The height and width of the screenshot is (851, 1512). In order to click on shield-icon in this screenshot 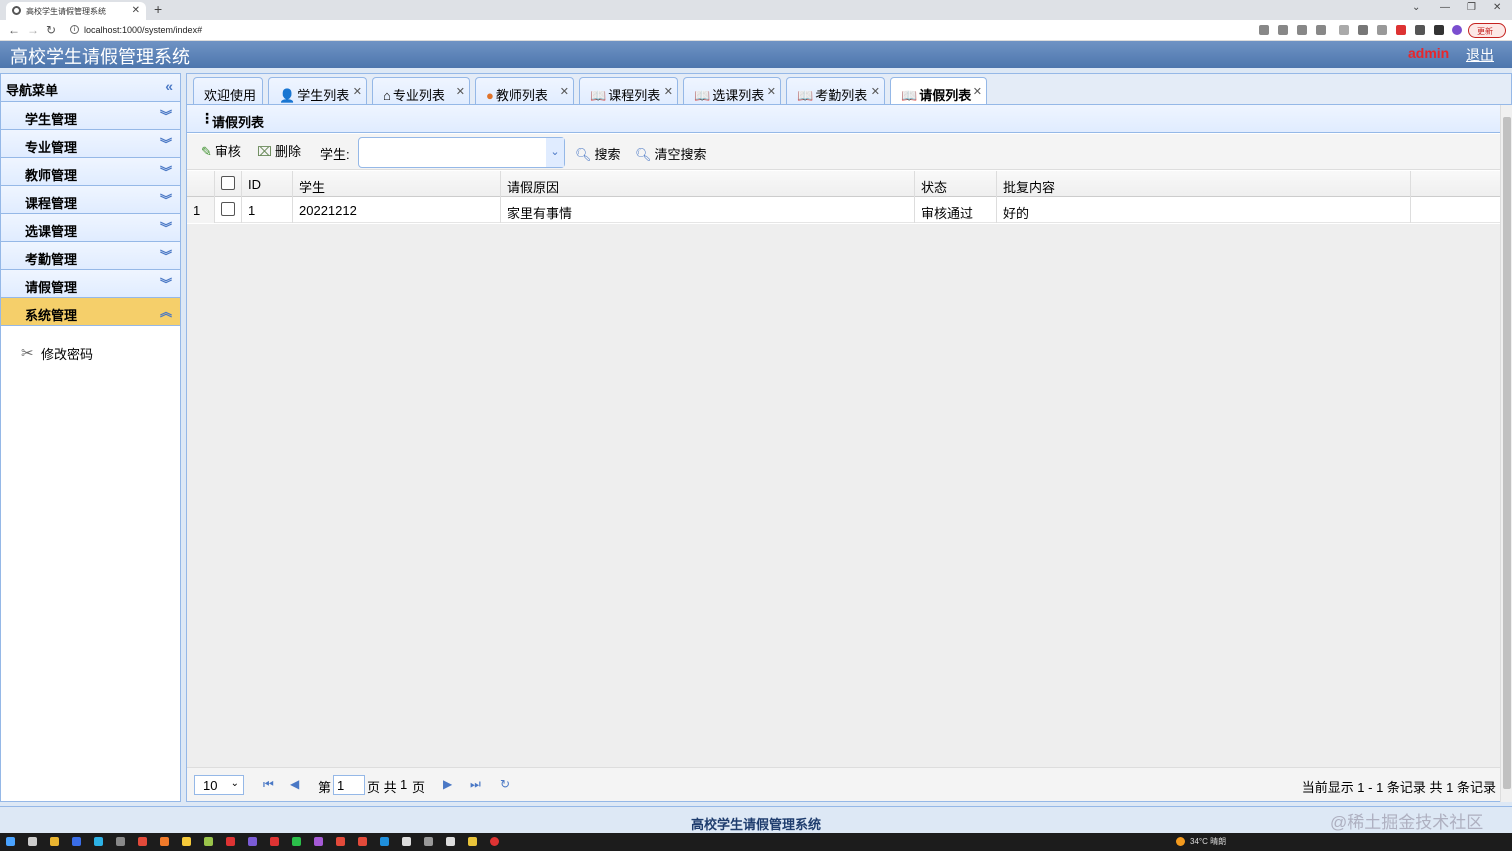, I will do `click(1401, 30)`.